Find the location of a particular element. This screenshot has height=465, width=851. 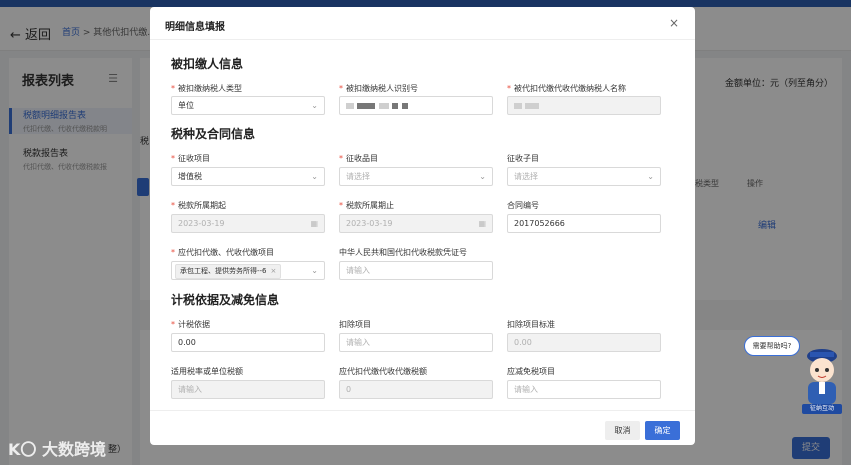

contract-no-value: 2017052666 is located at coordinates (539, 223).